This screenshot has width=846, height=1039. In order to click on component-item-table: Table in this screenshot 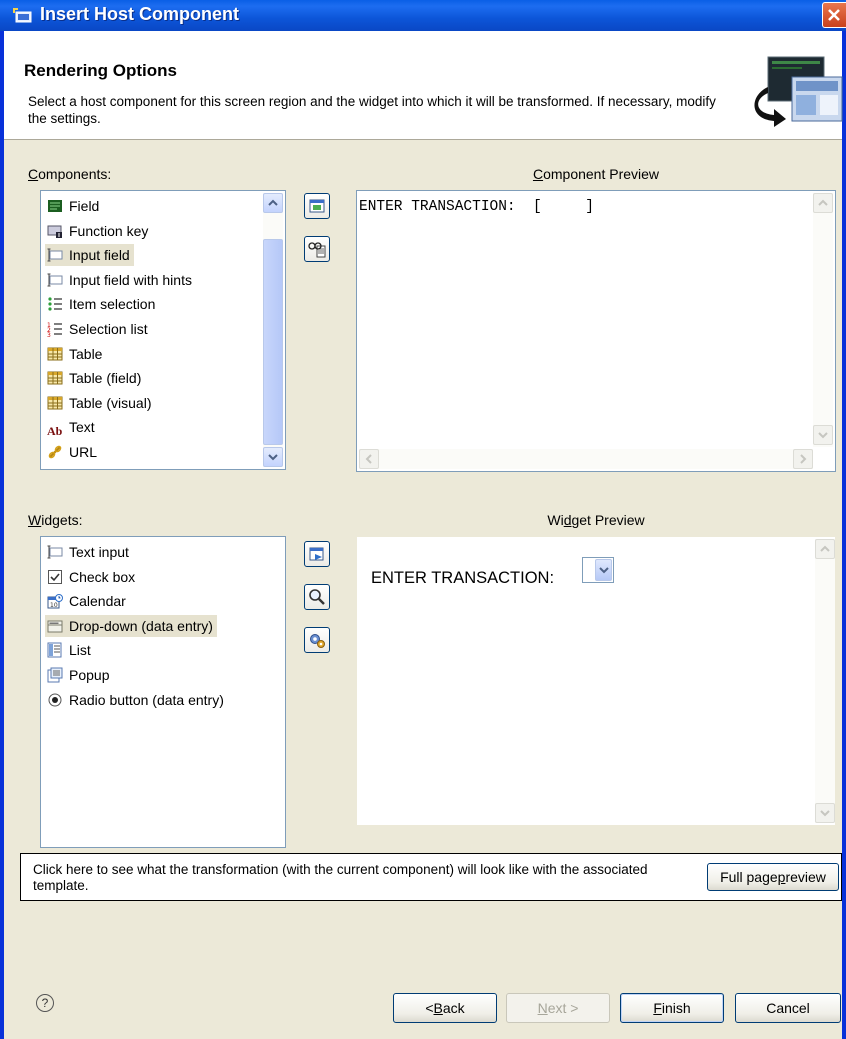, I will do `click(75, 354)`.